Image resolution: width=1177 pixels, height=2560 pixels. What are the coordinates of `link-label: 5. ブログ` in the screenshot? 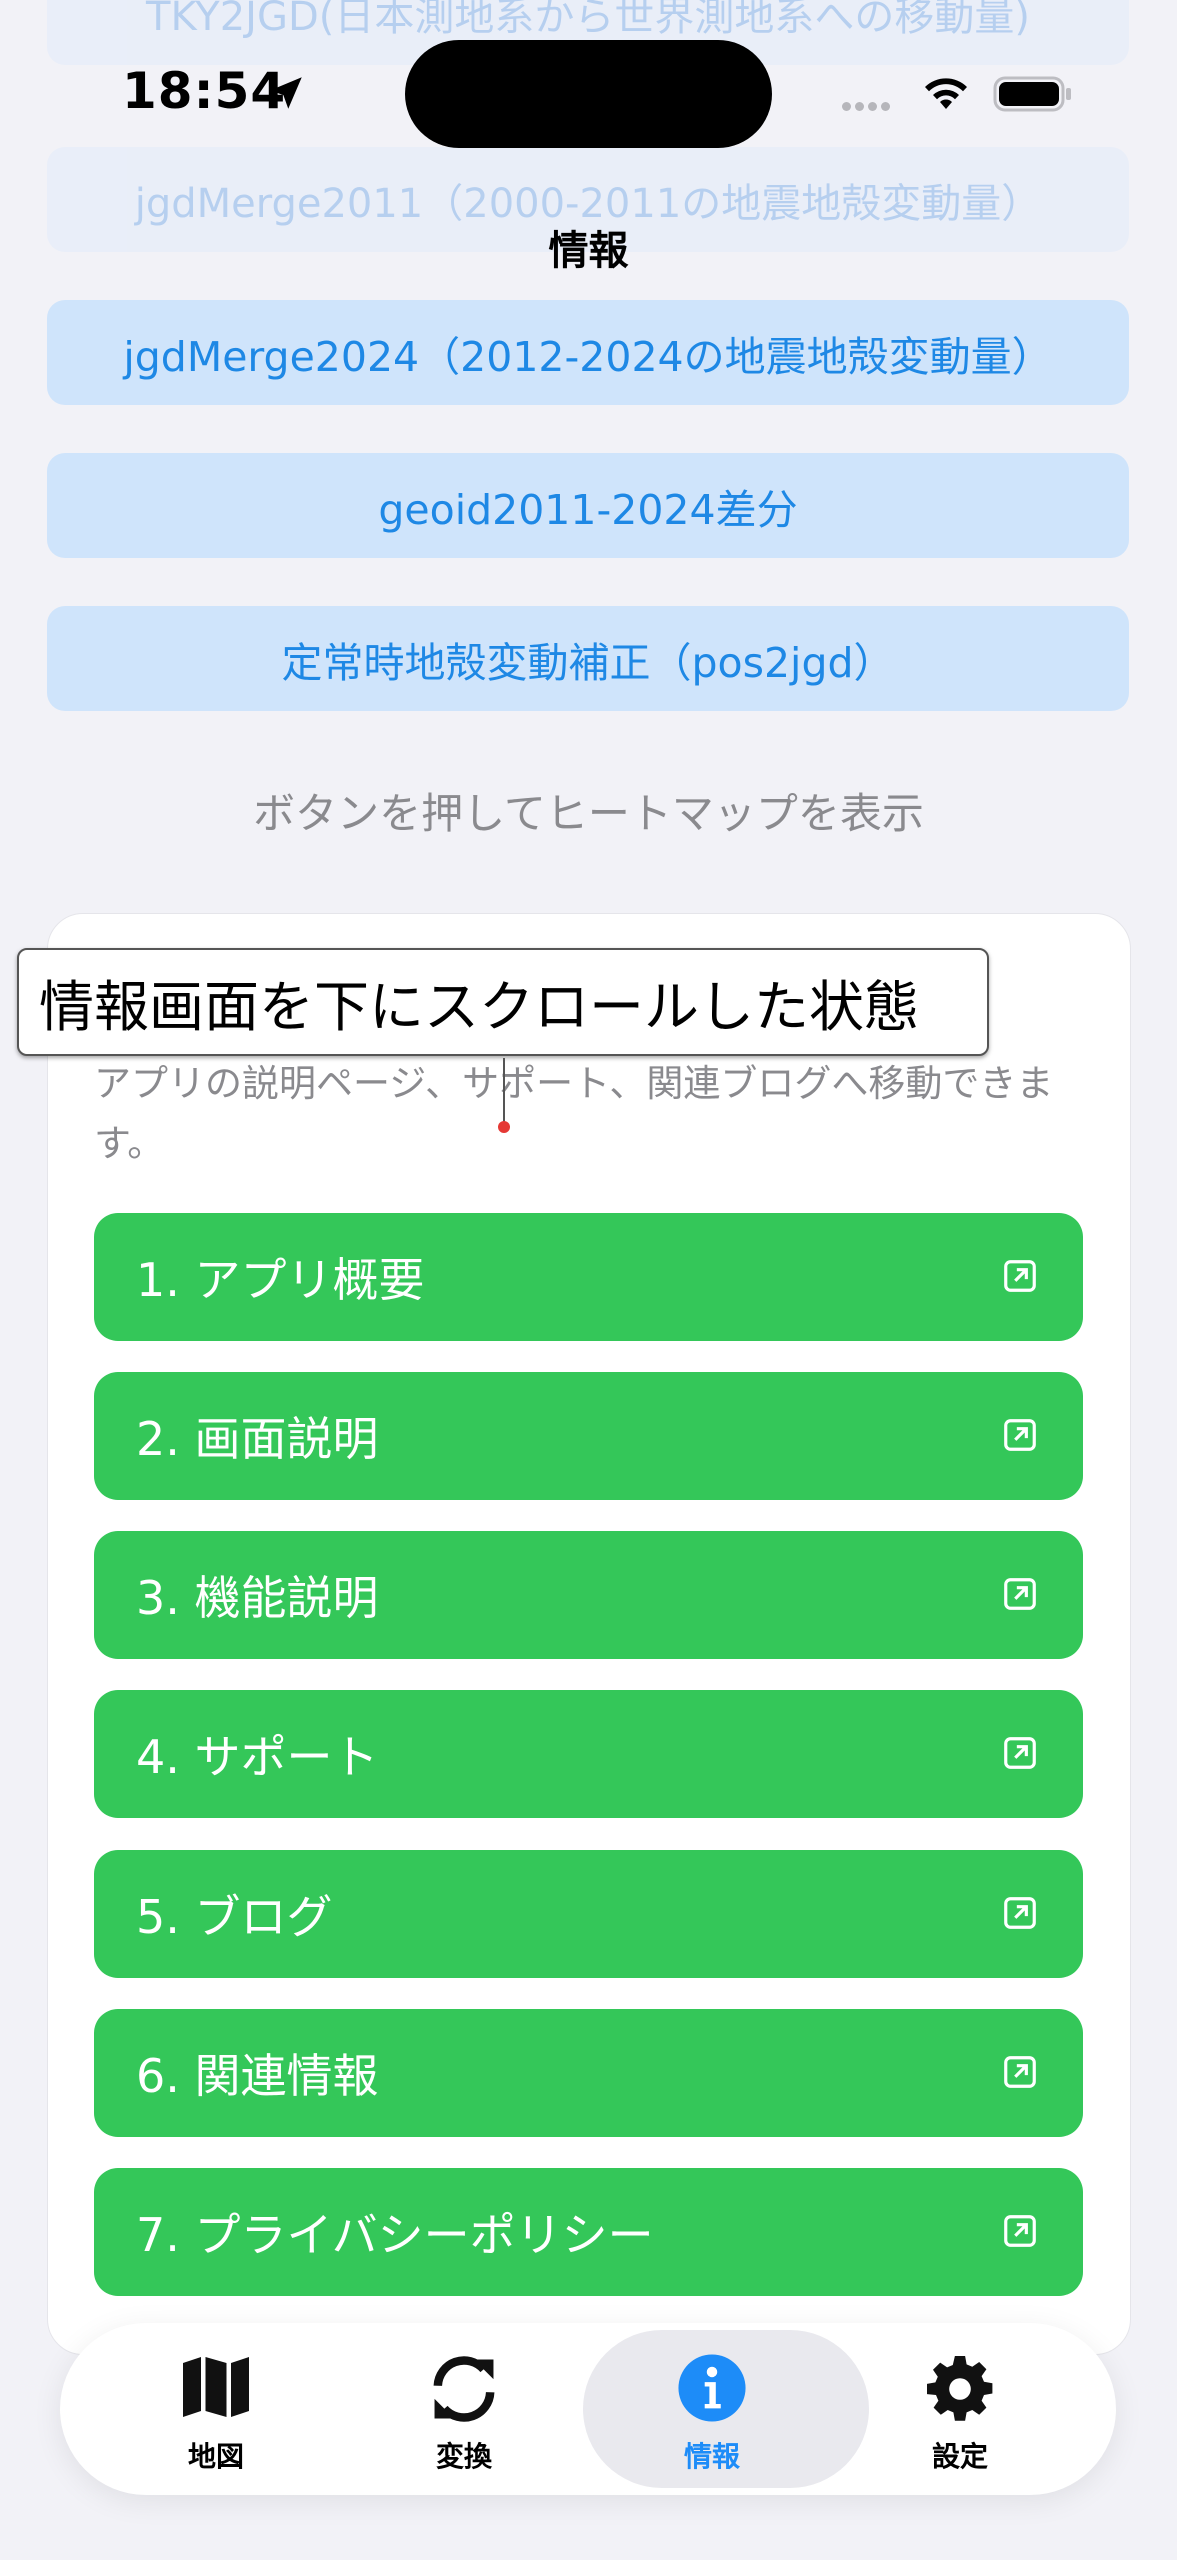 It's located at (234, 1917).